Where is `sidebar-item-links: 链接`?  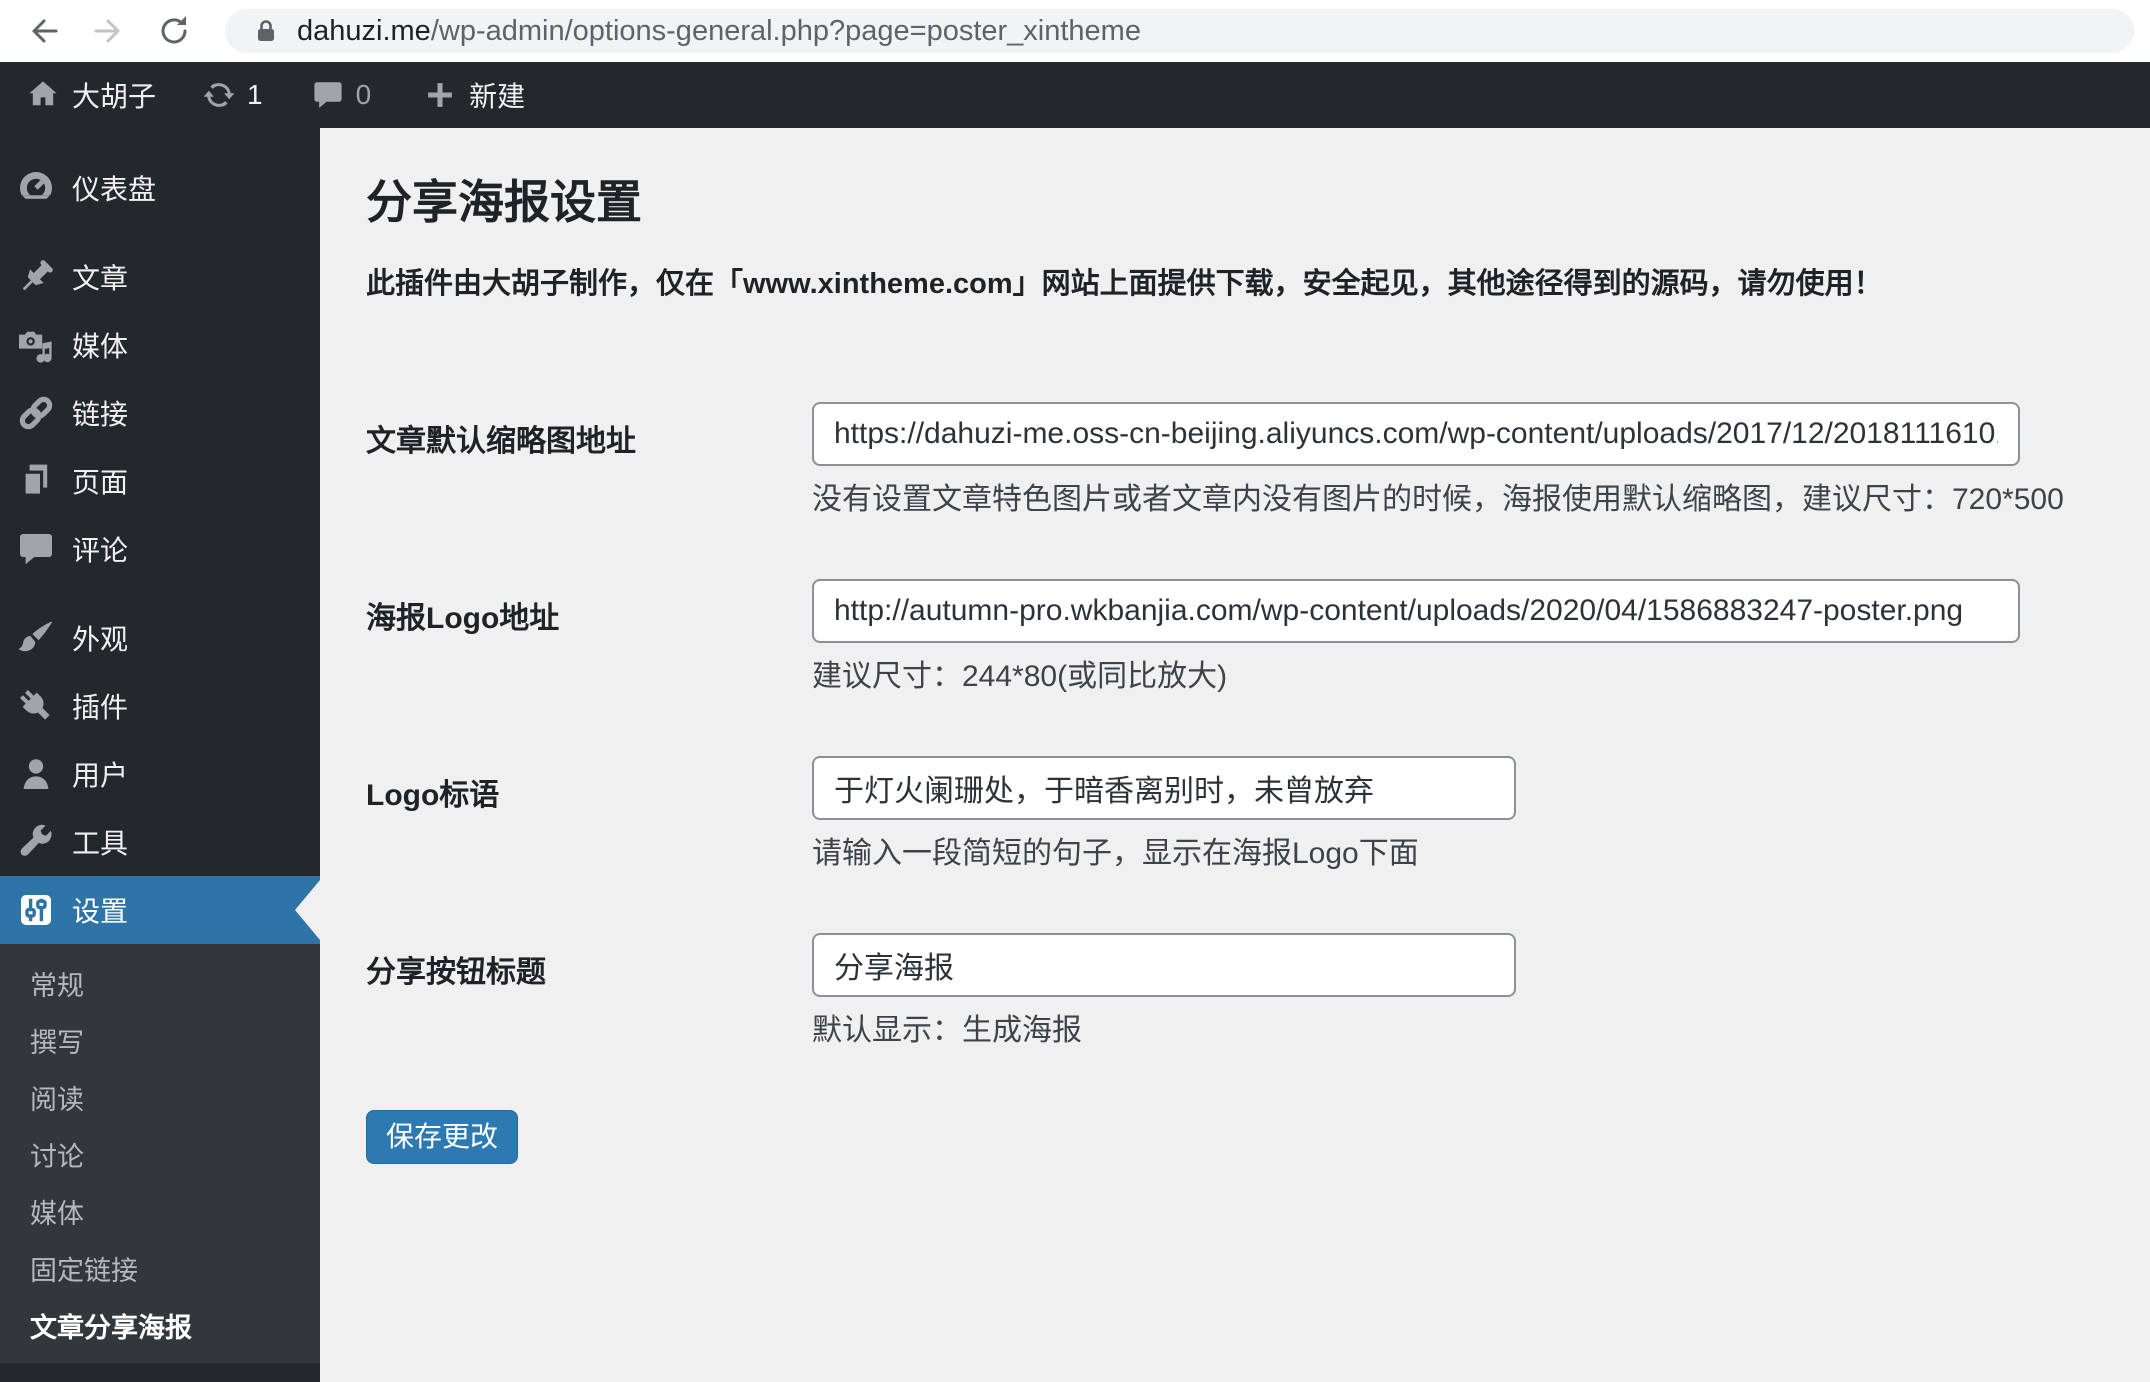 sidebar-item-links: 链接 is located at coordinates (160, 413).